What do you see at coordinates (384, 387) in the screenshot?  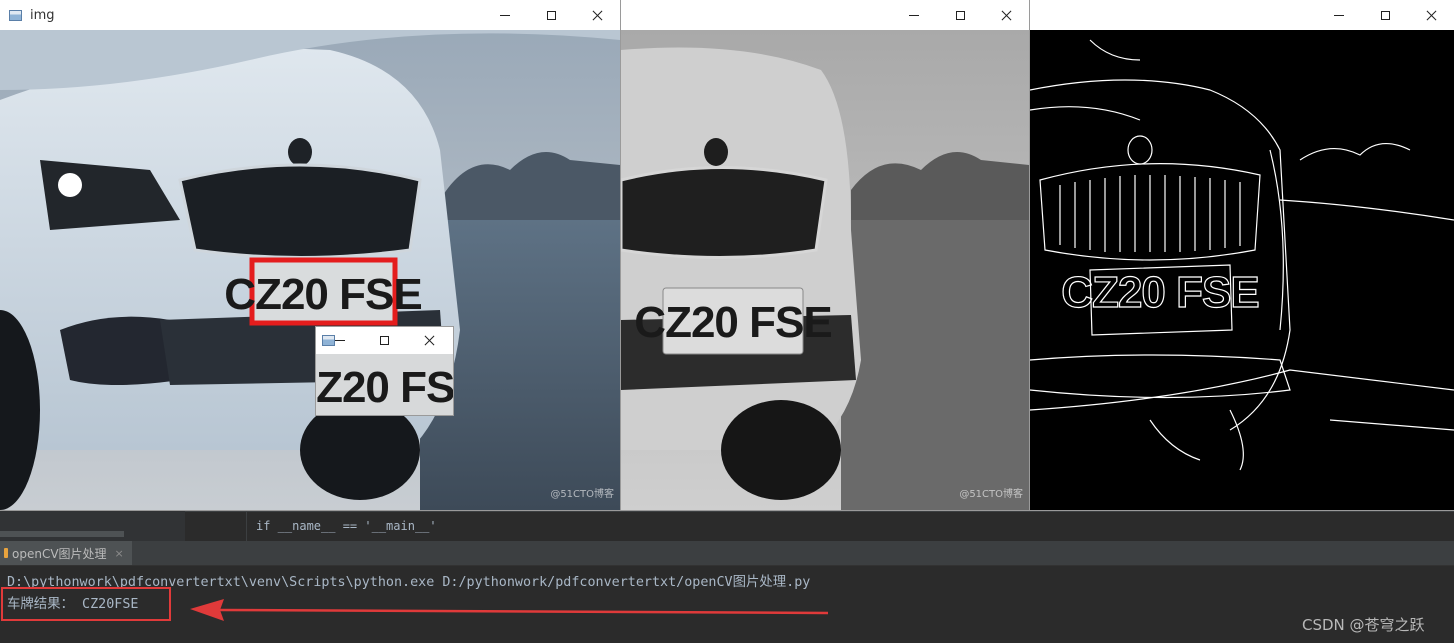 I see `plate-text-crop: CZ20 FSE` at bounding box center [384, 387].